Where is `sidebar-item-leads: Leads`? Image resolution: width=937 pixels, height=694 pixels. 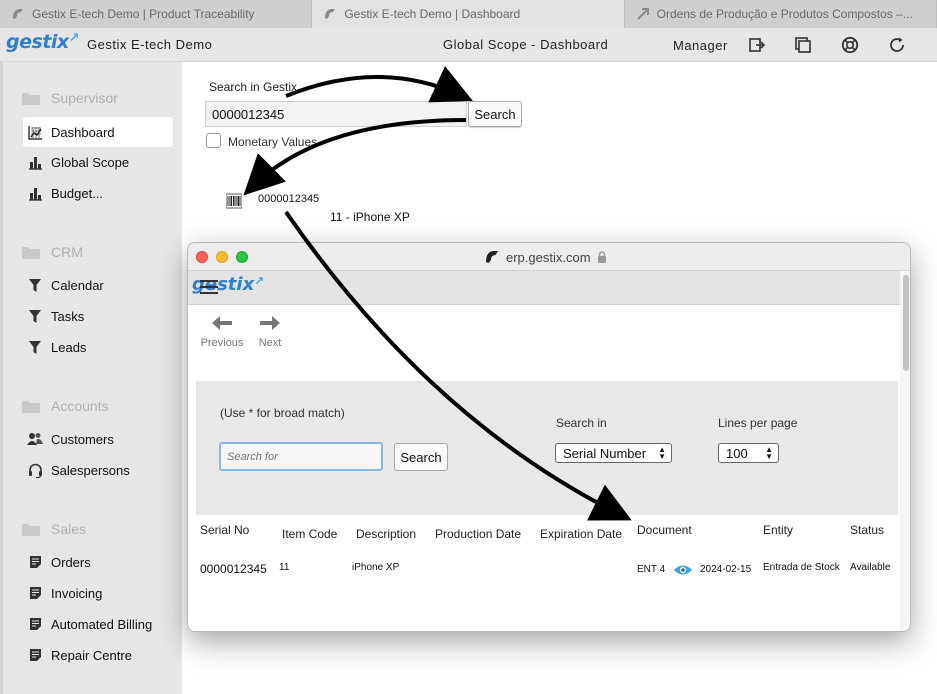
sidebar-item-leads: Leads is located at coordinates (98, 347).